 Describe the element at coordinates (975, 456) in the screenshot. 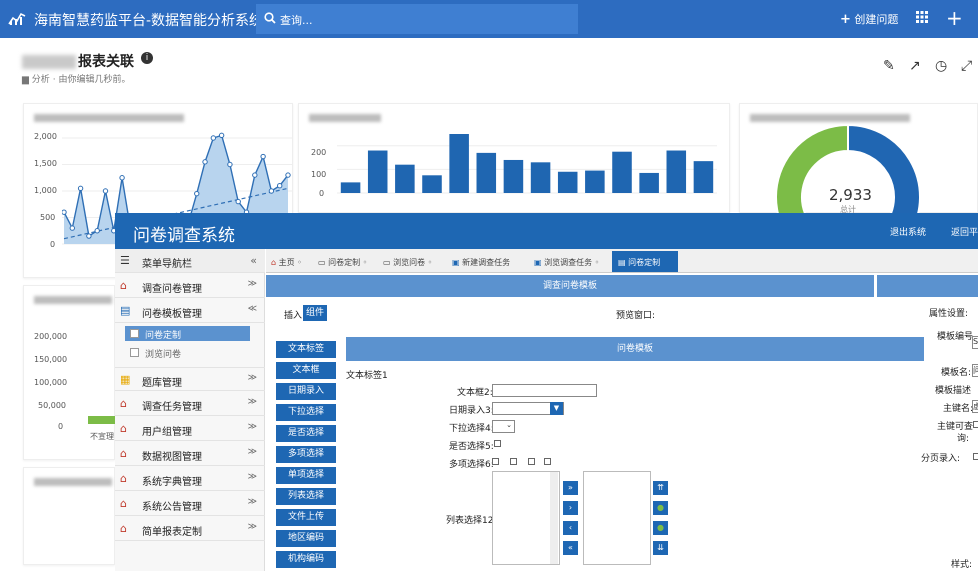

I see `paging-checkbox` at that location.